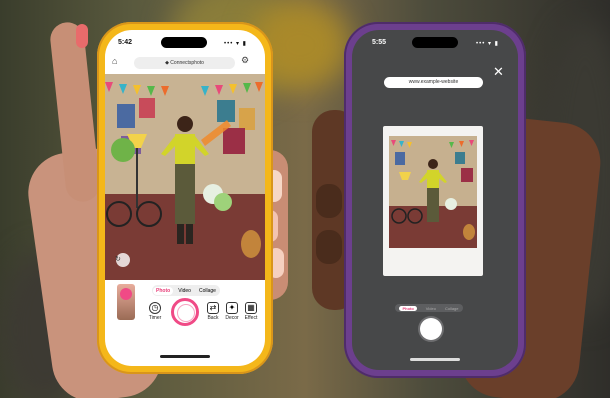  Describe the element at coordinates (184, 63) in the screenshot. I see `url-bar: ◆ Connectsphoto` at that location.